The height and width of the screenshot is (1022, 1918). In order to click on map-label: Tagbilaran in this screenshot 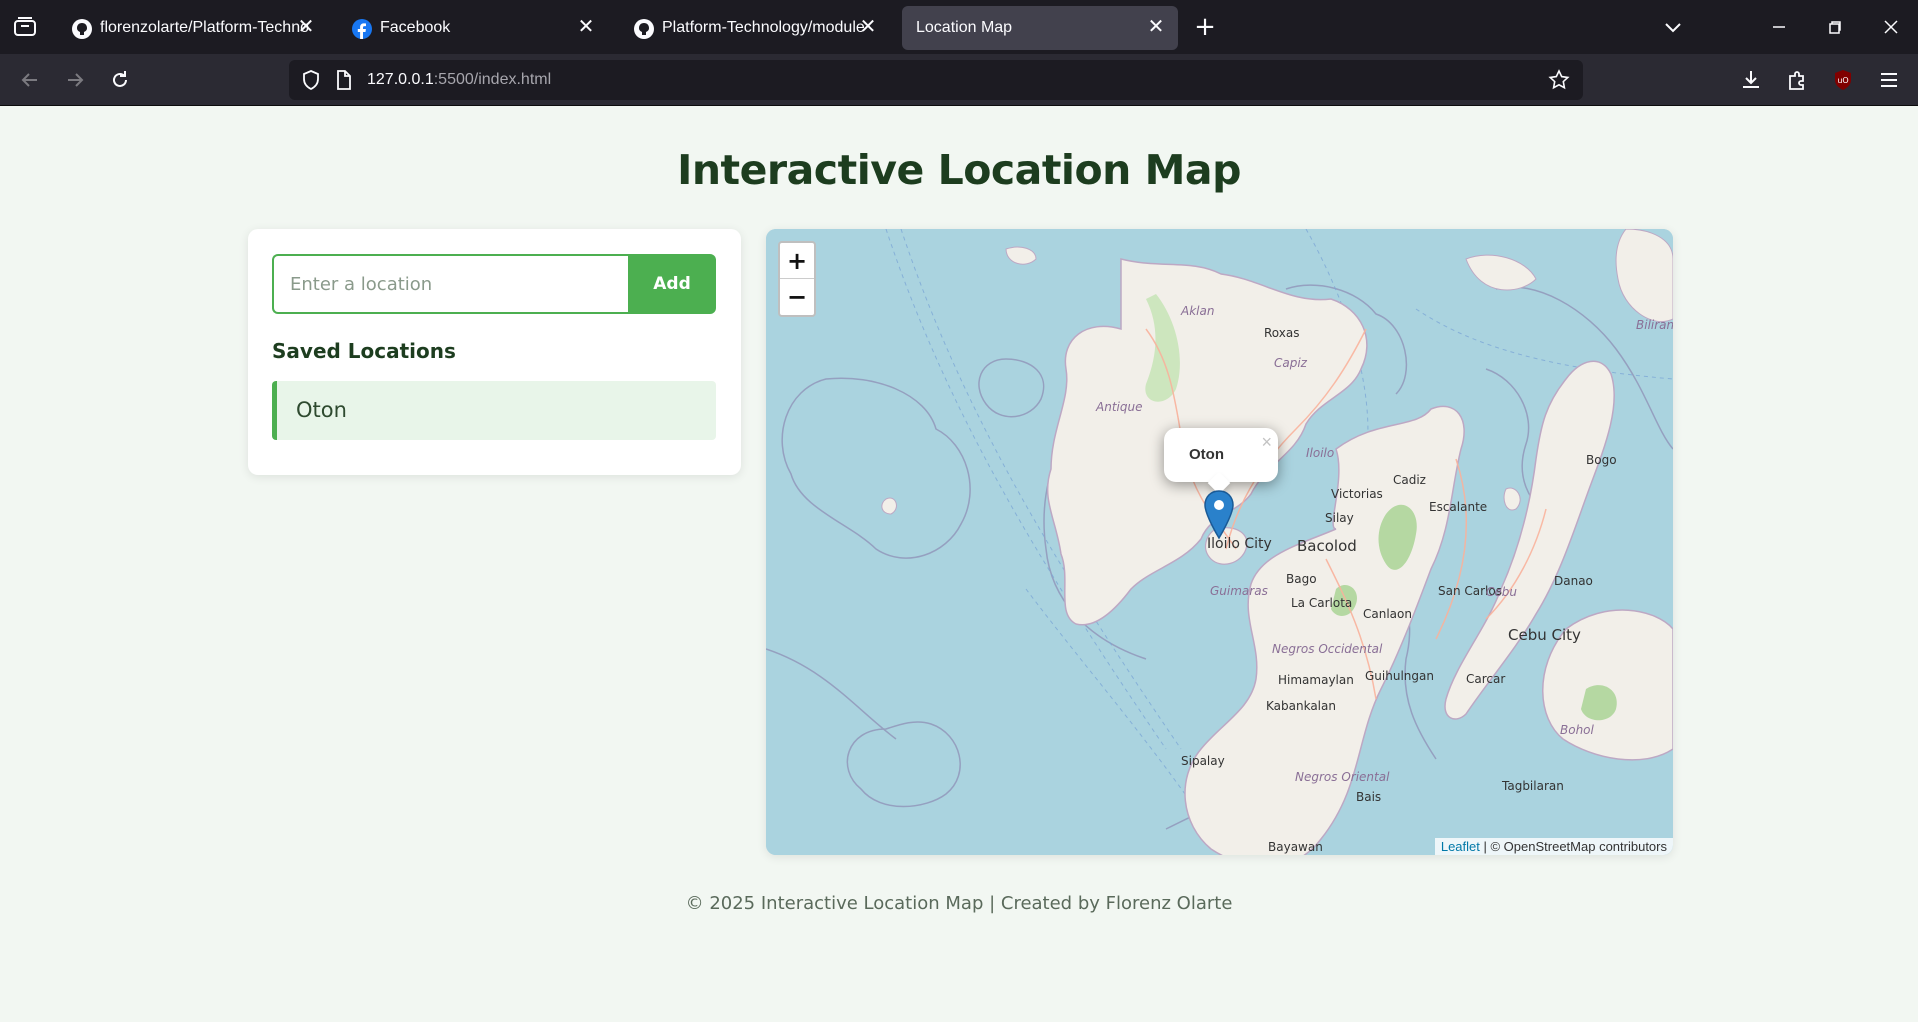, I will do `click(1532, 786)`.